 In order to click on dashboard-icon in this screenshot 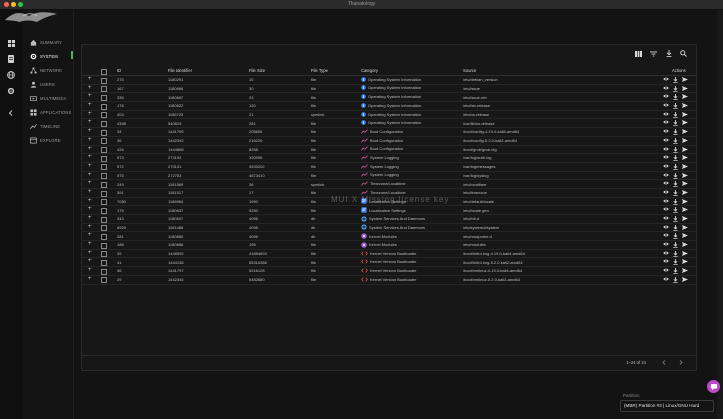, I will do `click(11, 43)`.